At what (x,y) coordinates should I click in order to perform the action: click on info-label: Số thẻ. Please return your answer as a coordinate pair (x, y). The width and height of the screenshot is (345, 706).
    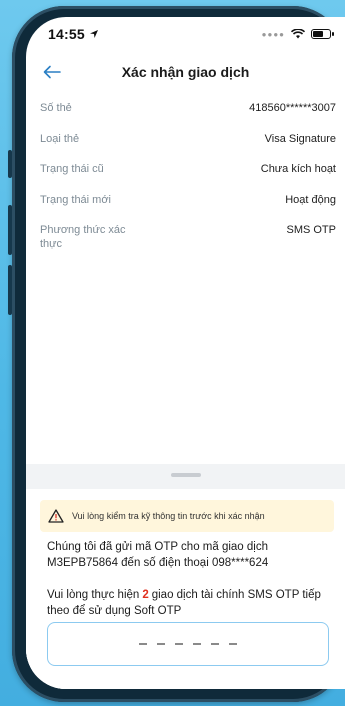
    Looking at the image, I should click on (56, 108).